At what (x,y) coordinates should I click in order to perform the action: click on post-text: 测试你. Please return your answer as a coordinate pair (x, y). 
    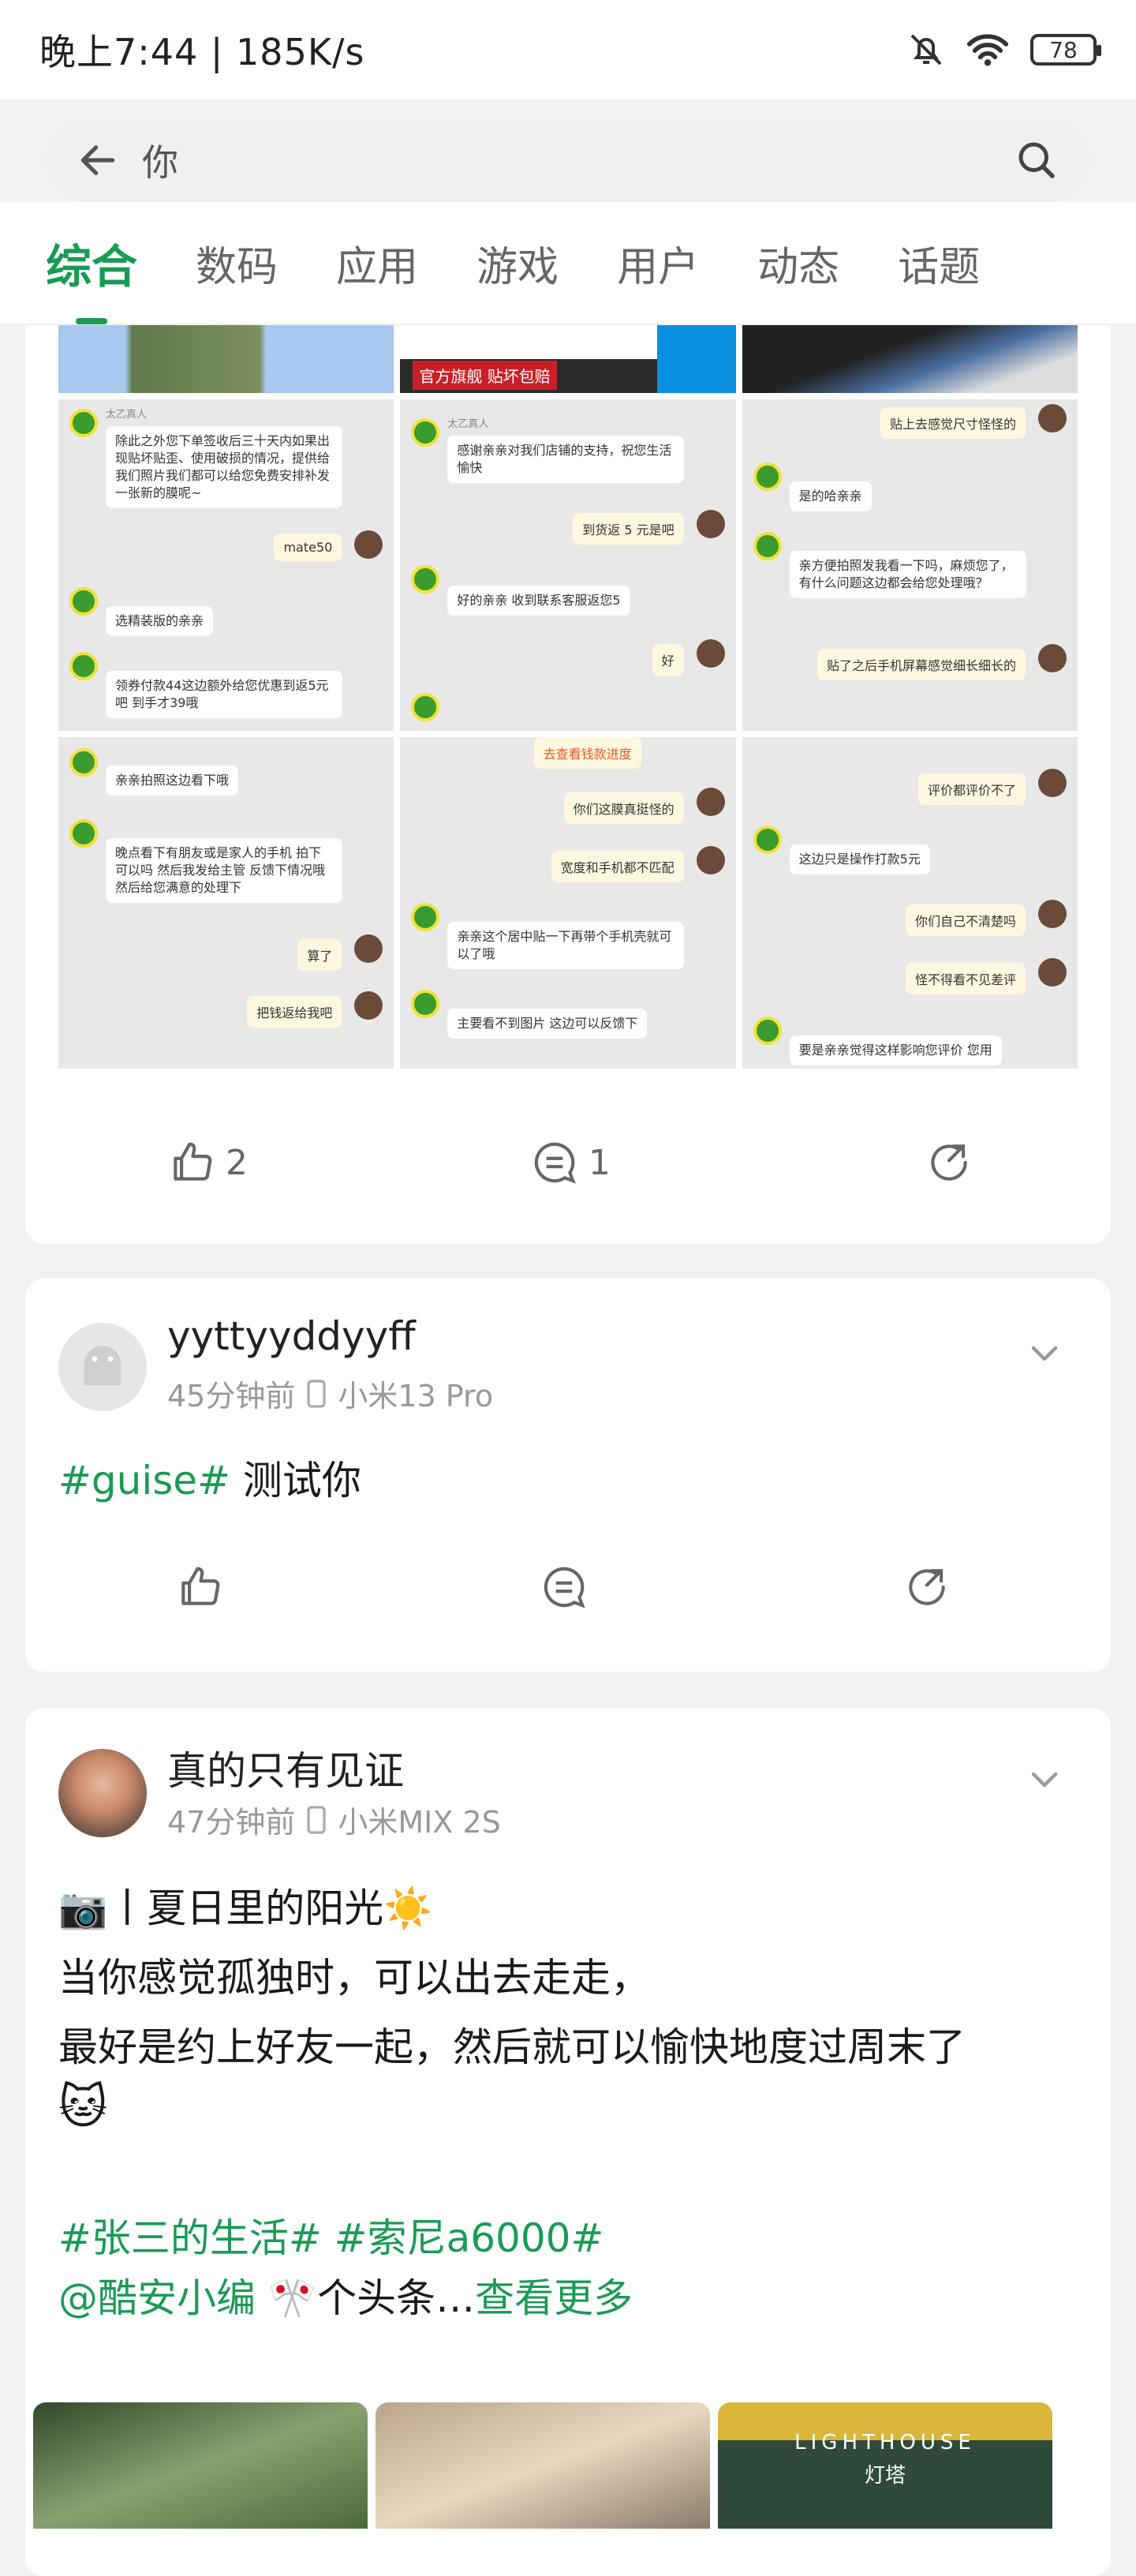
    Looking at the image, I should click on (295, 1480).